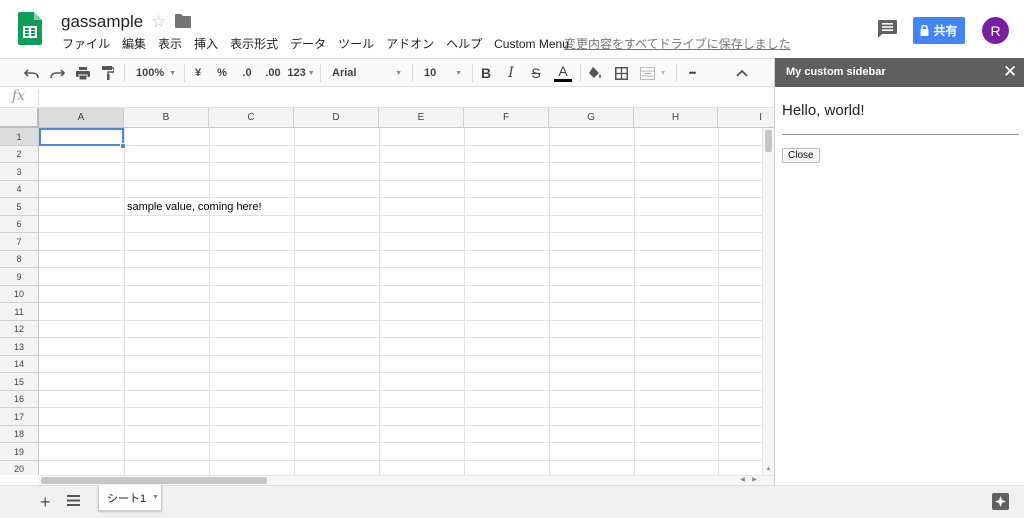 The width and height of the screenshot is (1024, 518). Describe the element at coordinates (254, 44) in the screenshot. I see `menu-format: 表示形式` at that location.